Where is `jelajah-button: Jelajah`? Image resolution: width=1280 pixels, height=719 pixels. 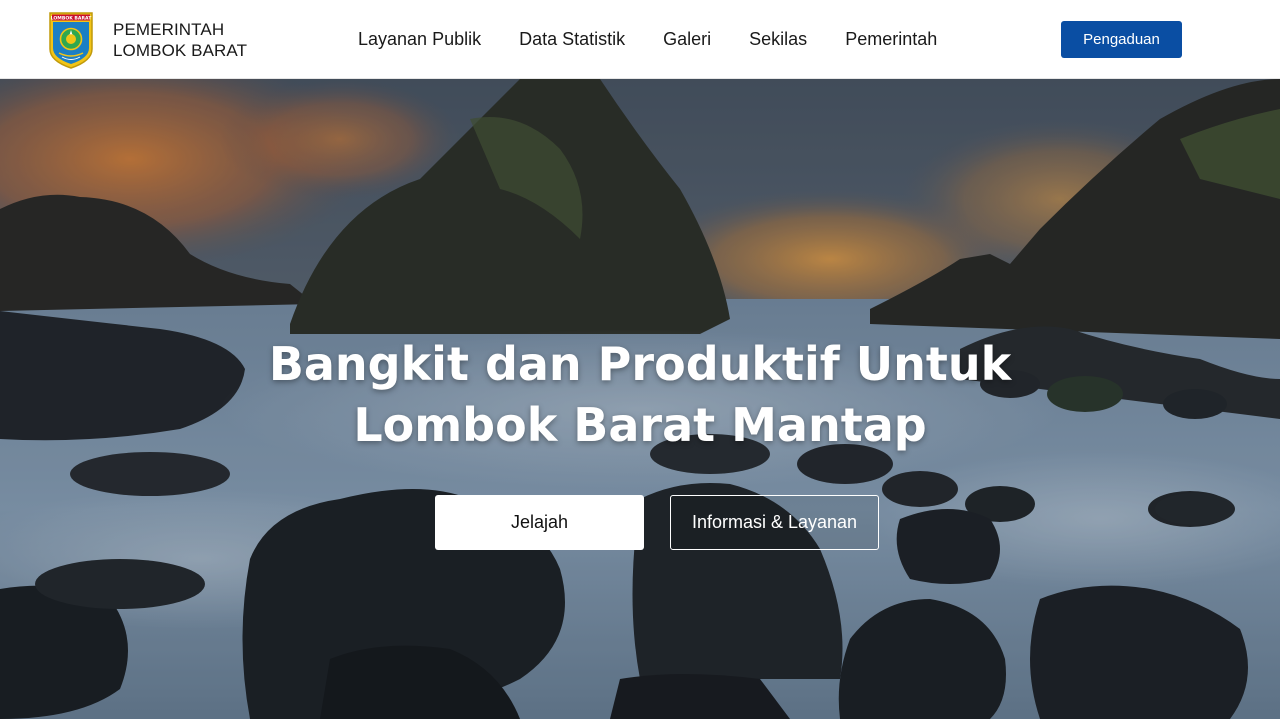 jelajah-button: Jelajah is located at coordinates (539, 522).